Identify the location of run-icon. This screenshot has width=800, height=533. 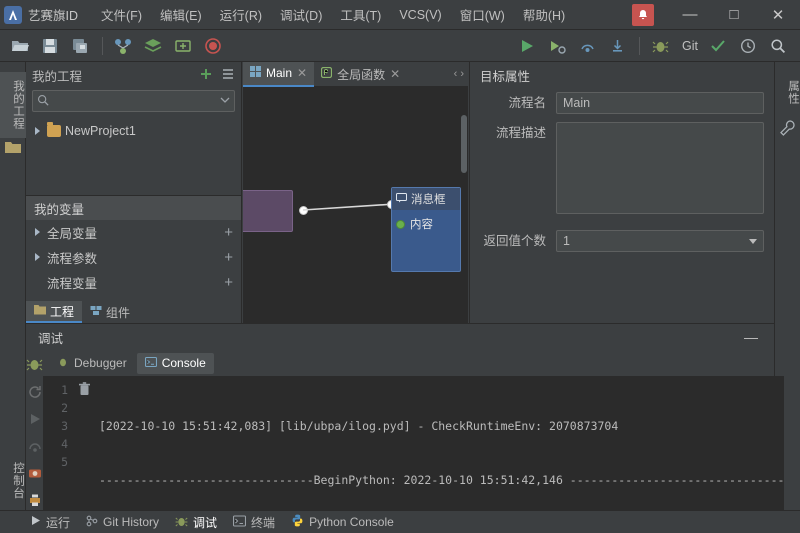
(527, 46).